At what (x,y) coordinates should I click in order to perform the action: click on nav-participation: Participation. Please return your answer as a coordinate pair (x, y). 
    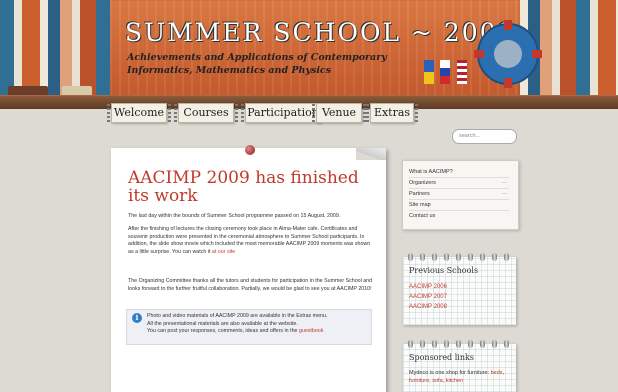
    Looking at the image, I should click on (283, 113).